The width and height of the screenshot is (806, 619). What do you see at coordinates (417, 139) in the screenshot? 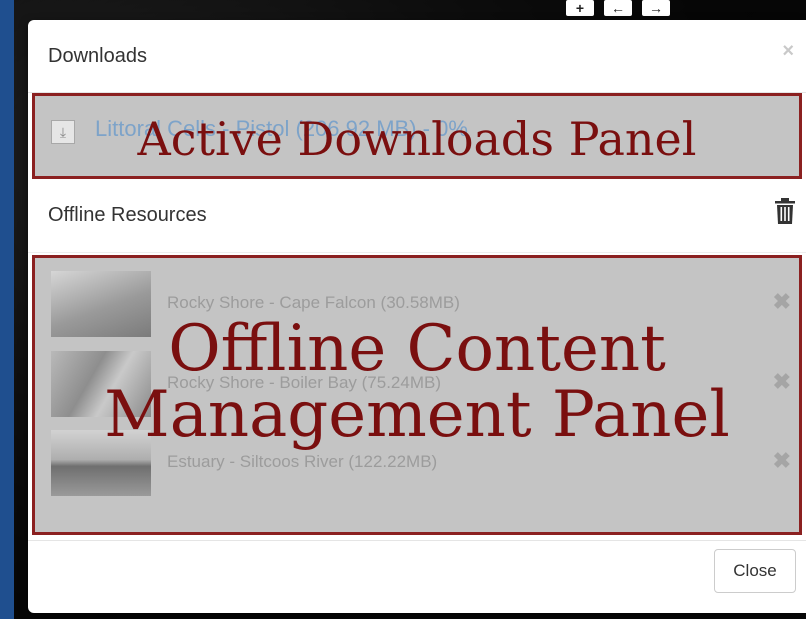
I see `active-downloads-annotation: Active Downloads Panel` at bounding box center [417, 139].